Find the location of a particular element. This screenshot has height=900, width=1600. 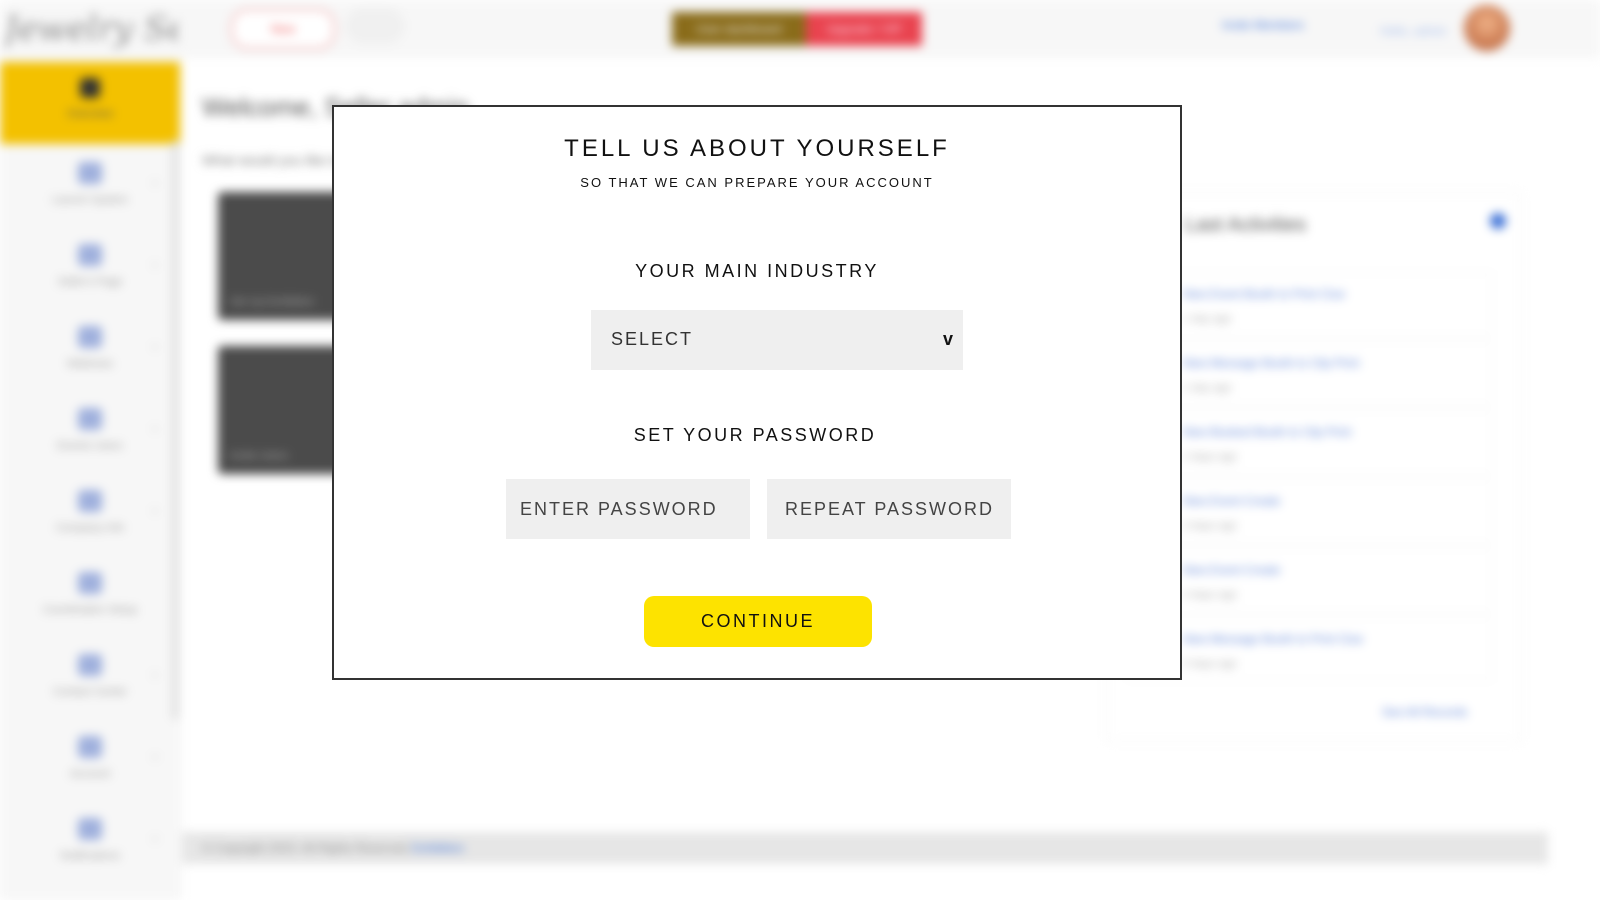

sidebar-item-events-users: Events Users is located at coordinates (90, 433).